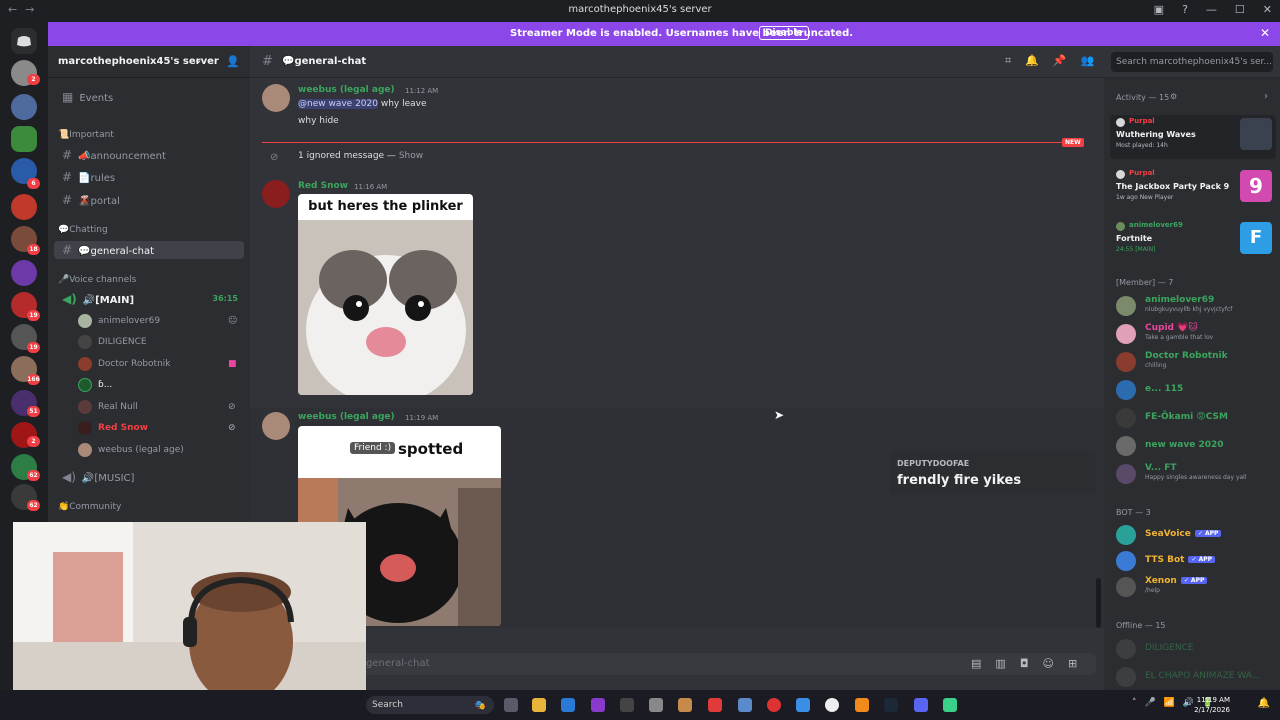 This screenshot has height=720, width=1280. Describe the element at coordinates (784, 33) in the screenshot. I see `disable-button: Disable` at that location.